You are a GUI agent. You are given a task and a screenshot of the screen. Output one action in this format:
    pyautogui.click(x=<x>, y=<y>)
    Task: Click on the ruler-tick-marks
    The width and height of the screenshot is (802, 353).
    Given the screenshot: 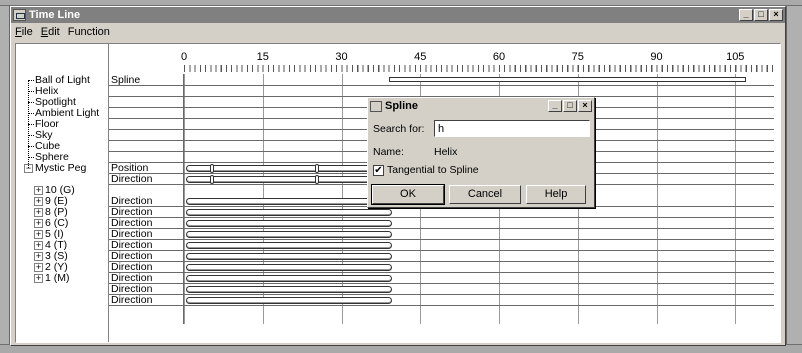 What is the action you would take?
    pyautogui.click(x=479, y=68)
    